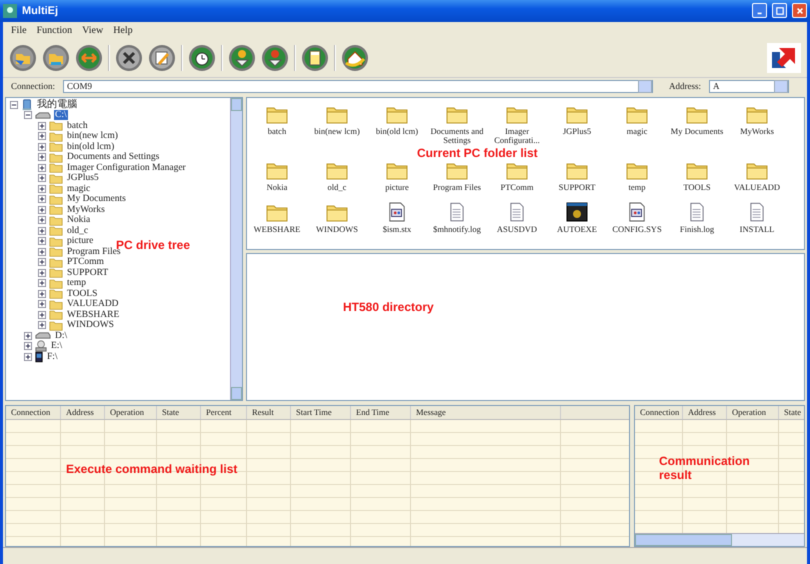  What do you see at coordinates (85, 262) in the screenshot?
I see `tree-item: PTComm` at bounding box center [85, 262].